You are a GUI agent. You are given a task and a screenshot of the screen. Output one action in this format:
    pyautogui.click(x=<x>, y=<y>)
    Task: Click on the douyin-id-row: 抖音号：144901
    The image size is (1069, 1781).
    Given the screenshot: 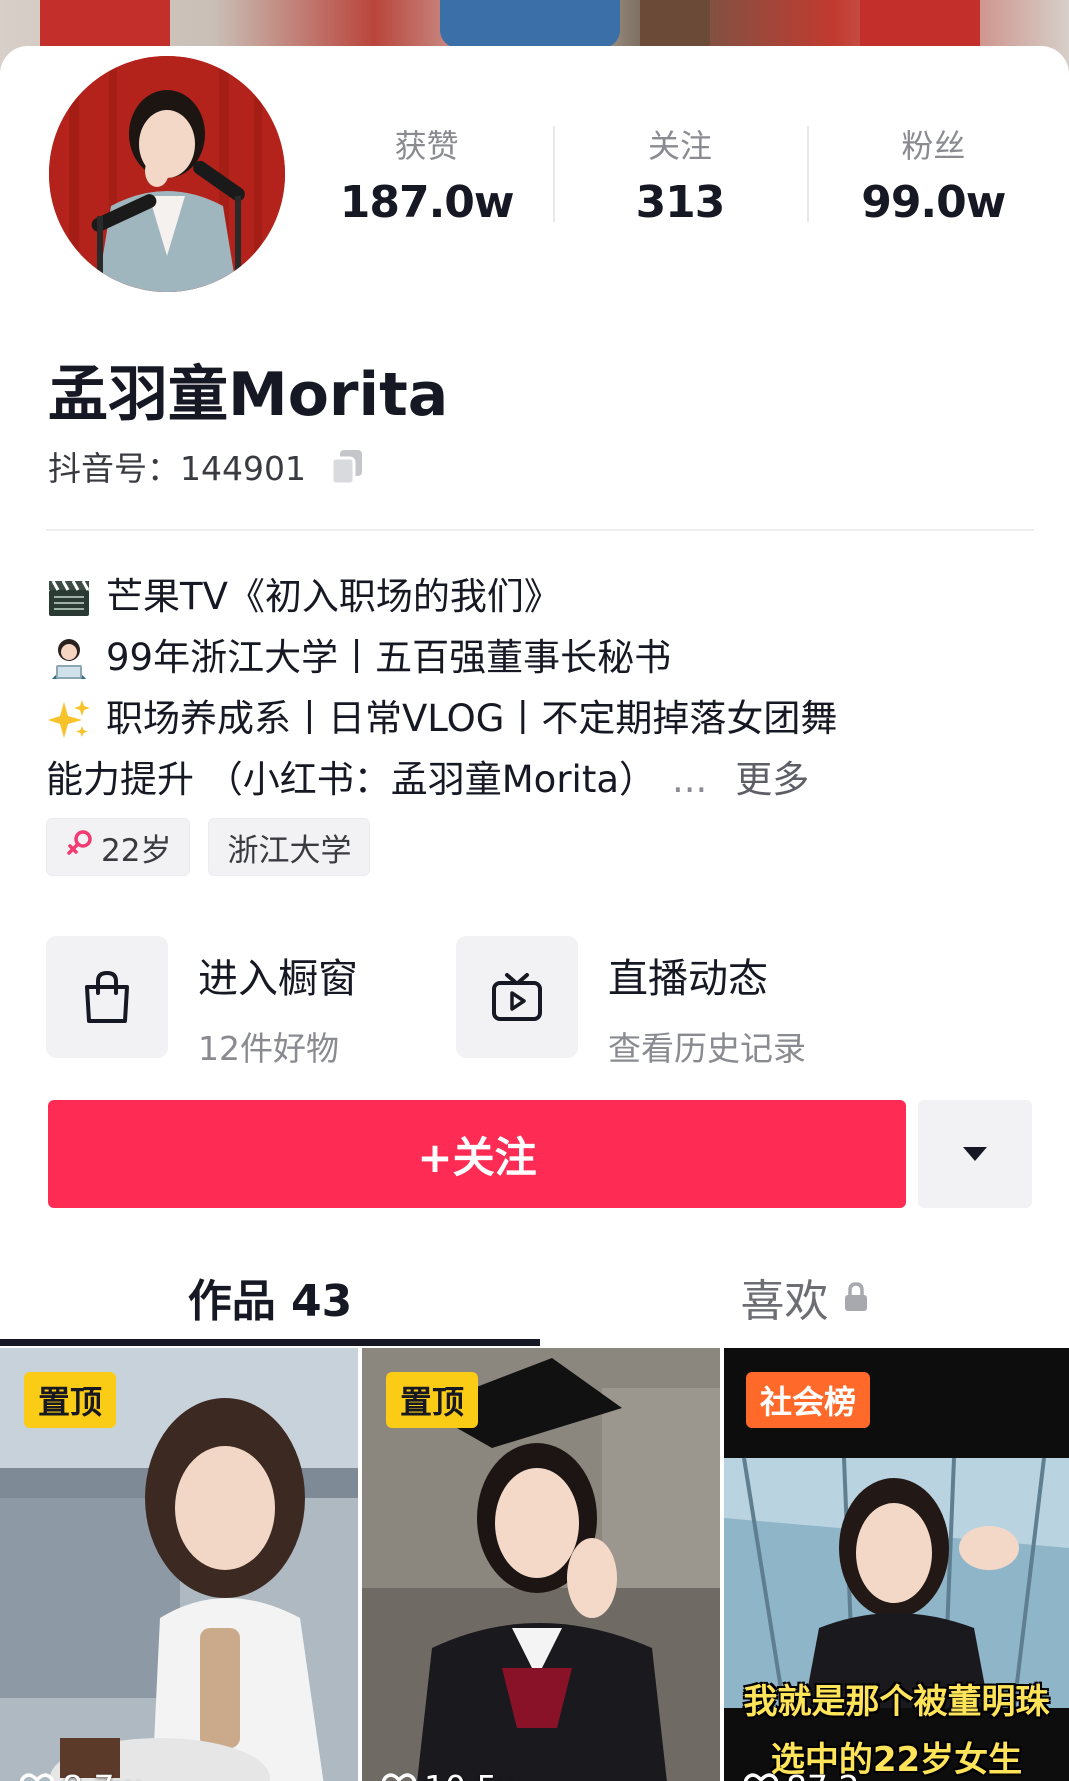 What is the action you would take?
    pyautogui.click(x=208, y=466)
    